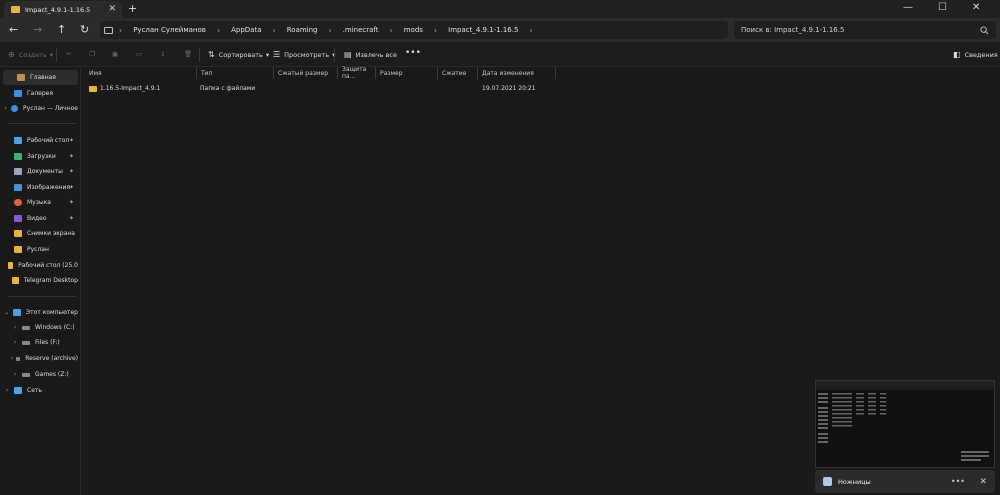  Describe the element at coordinates (307, 54) in the screenshot. I see `view-label: Просмотреть` at that location.